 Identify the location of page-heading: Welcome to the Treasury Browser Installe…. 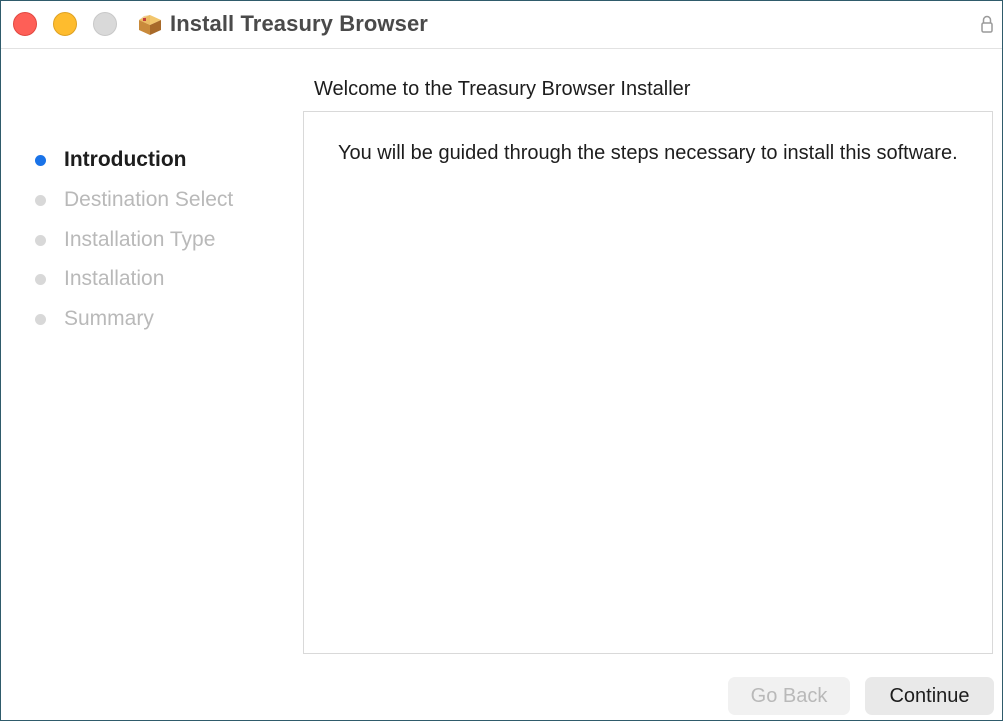
(502, 89).